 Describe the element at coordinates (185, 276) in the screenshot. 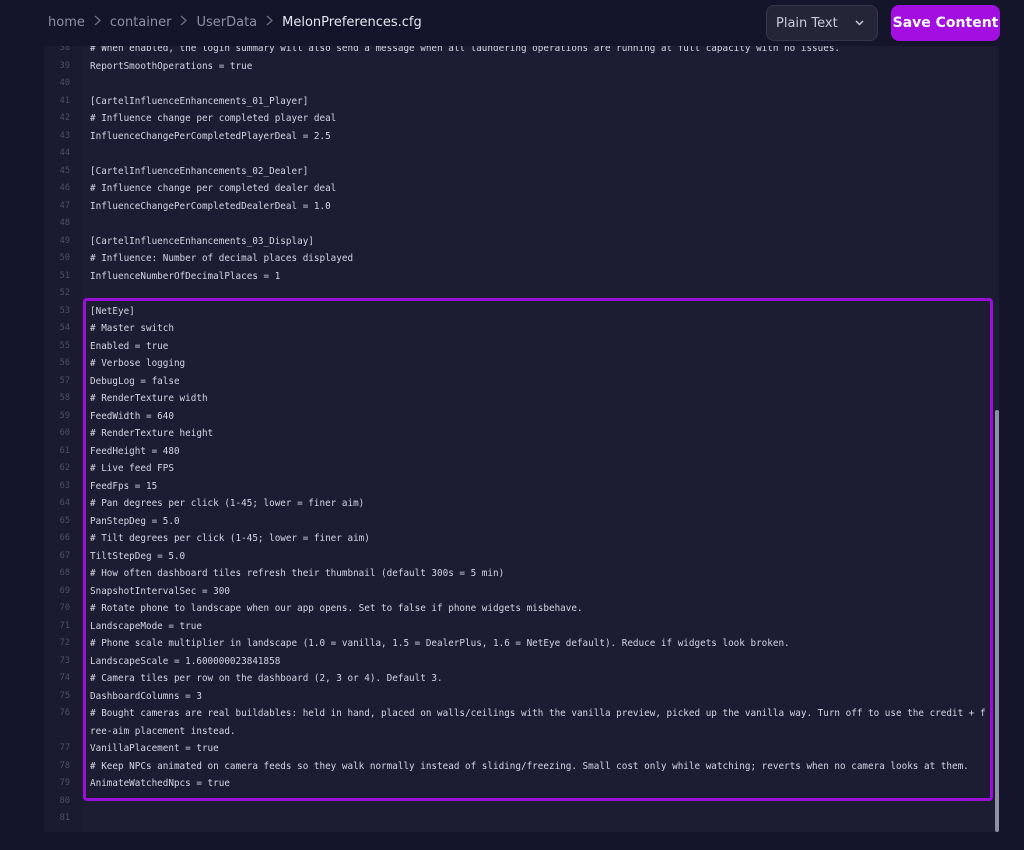

I see `line-text: InfluenceNumberOfDecimalPlaces = 1` at that location.